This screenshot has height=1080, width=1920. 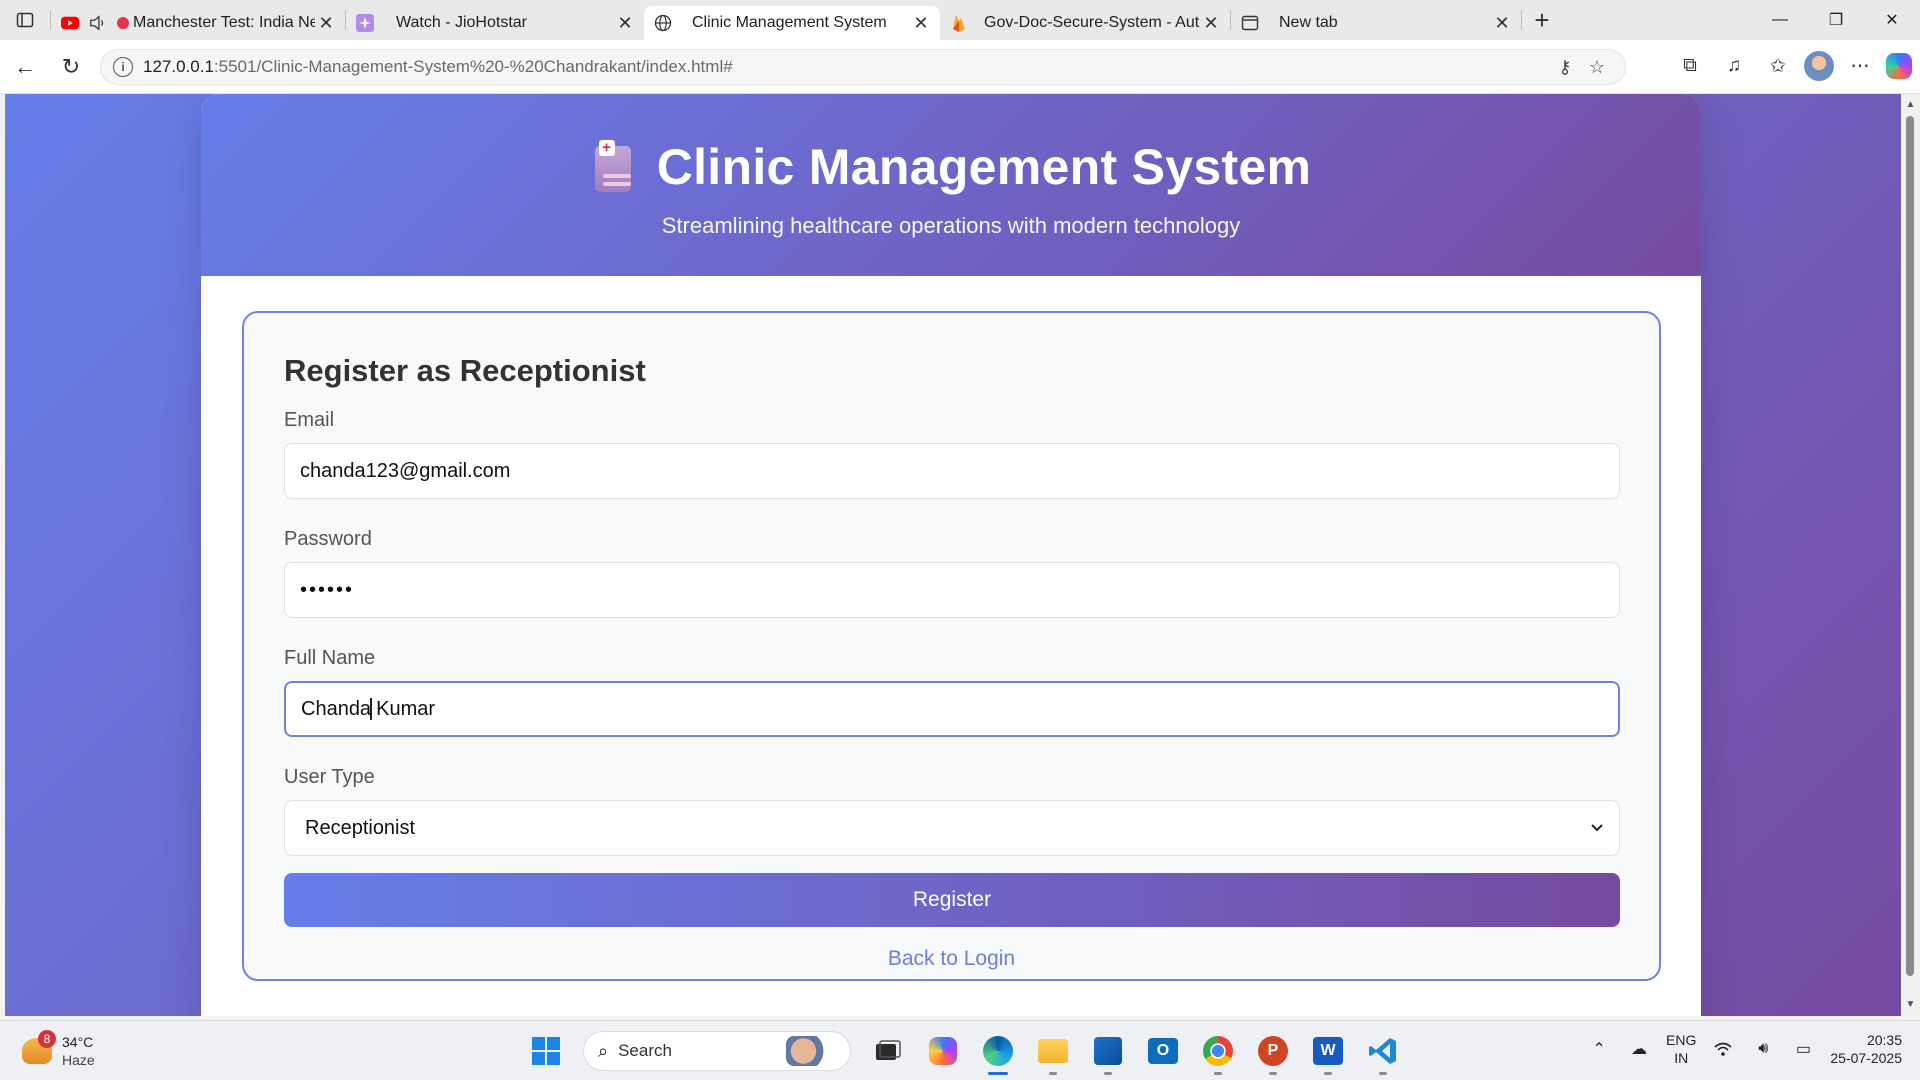 I want to click on restore-button: ❐, so click(x=1836, y=20).